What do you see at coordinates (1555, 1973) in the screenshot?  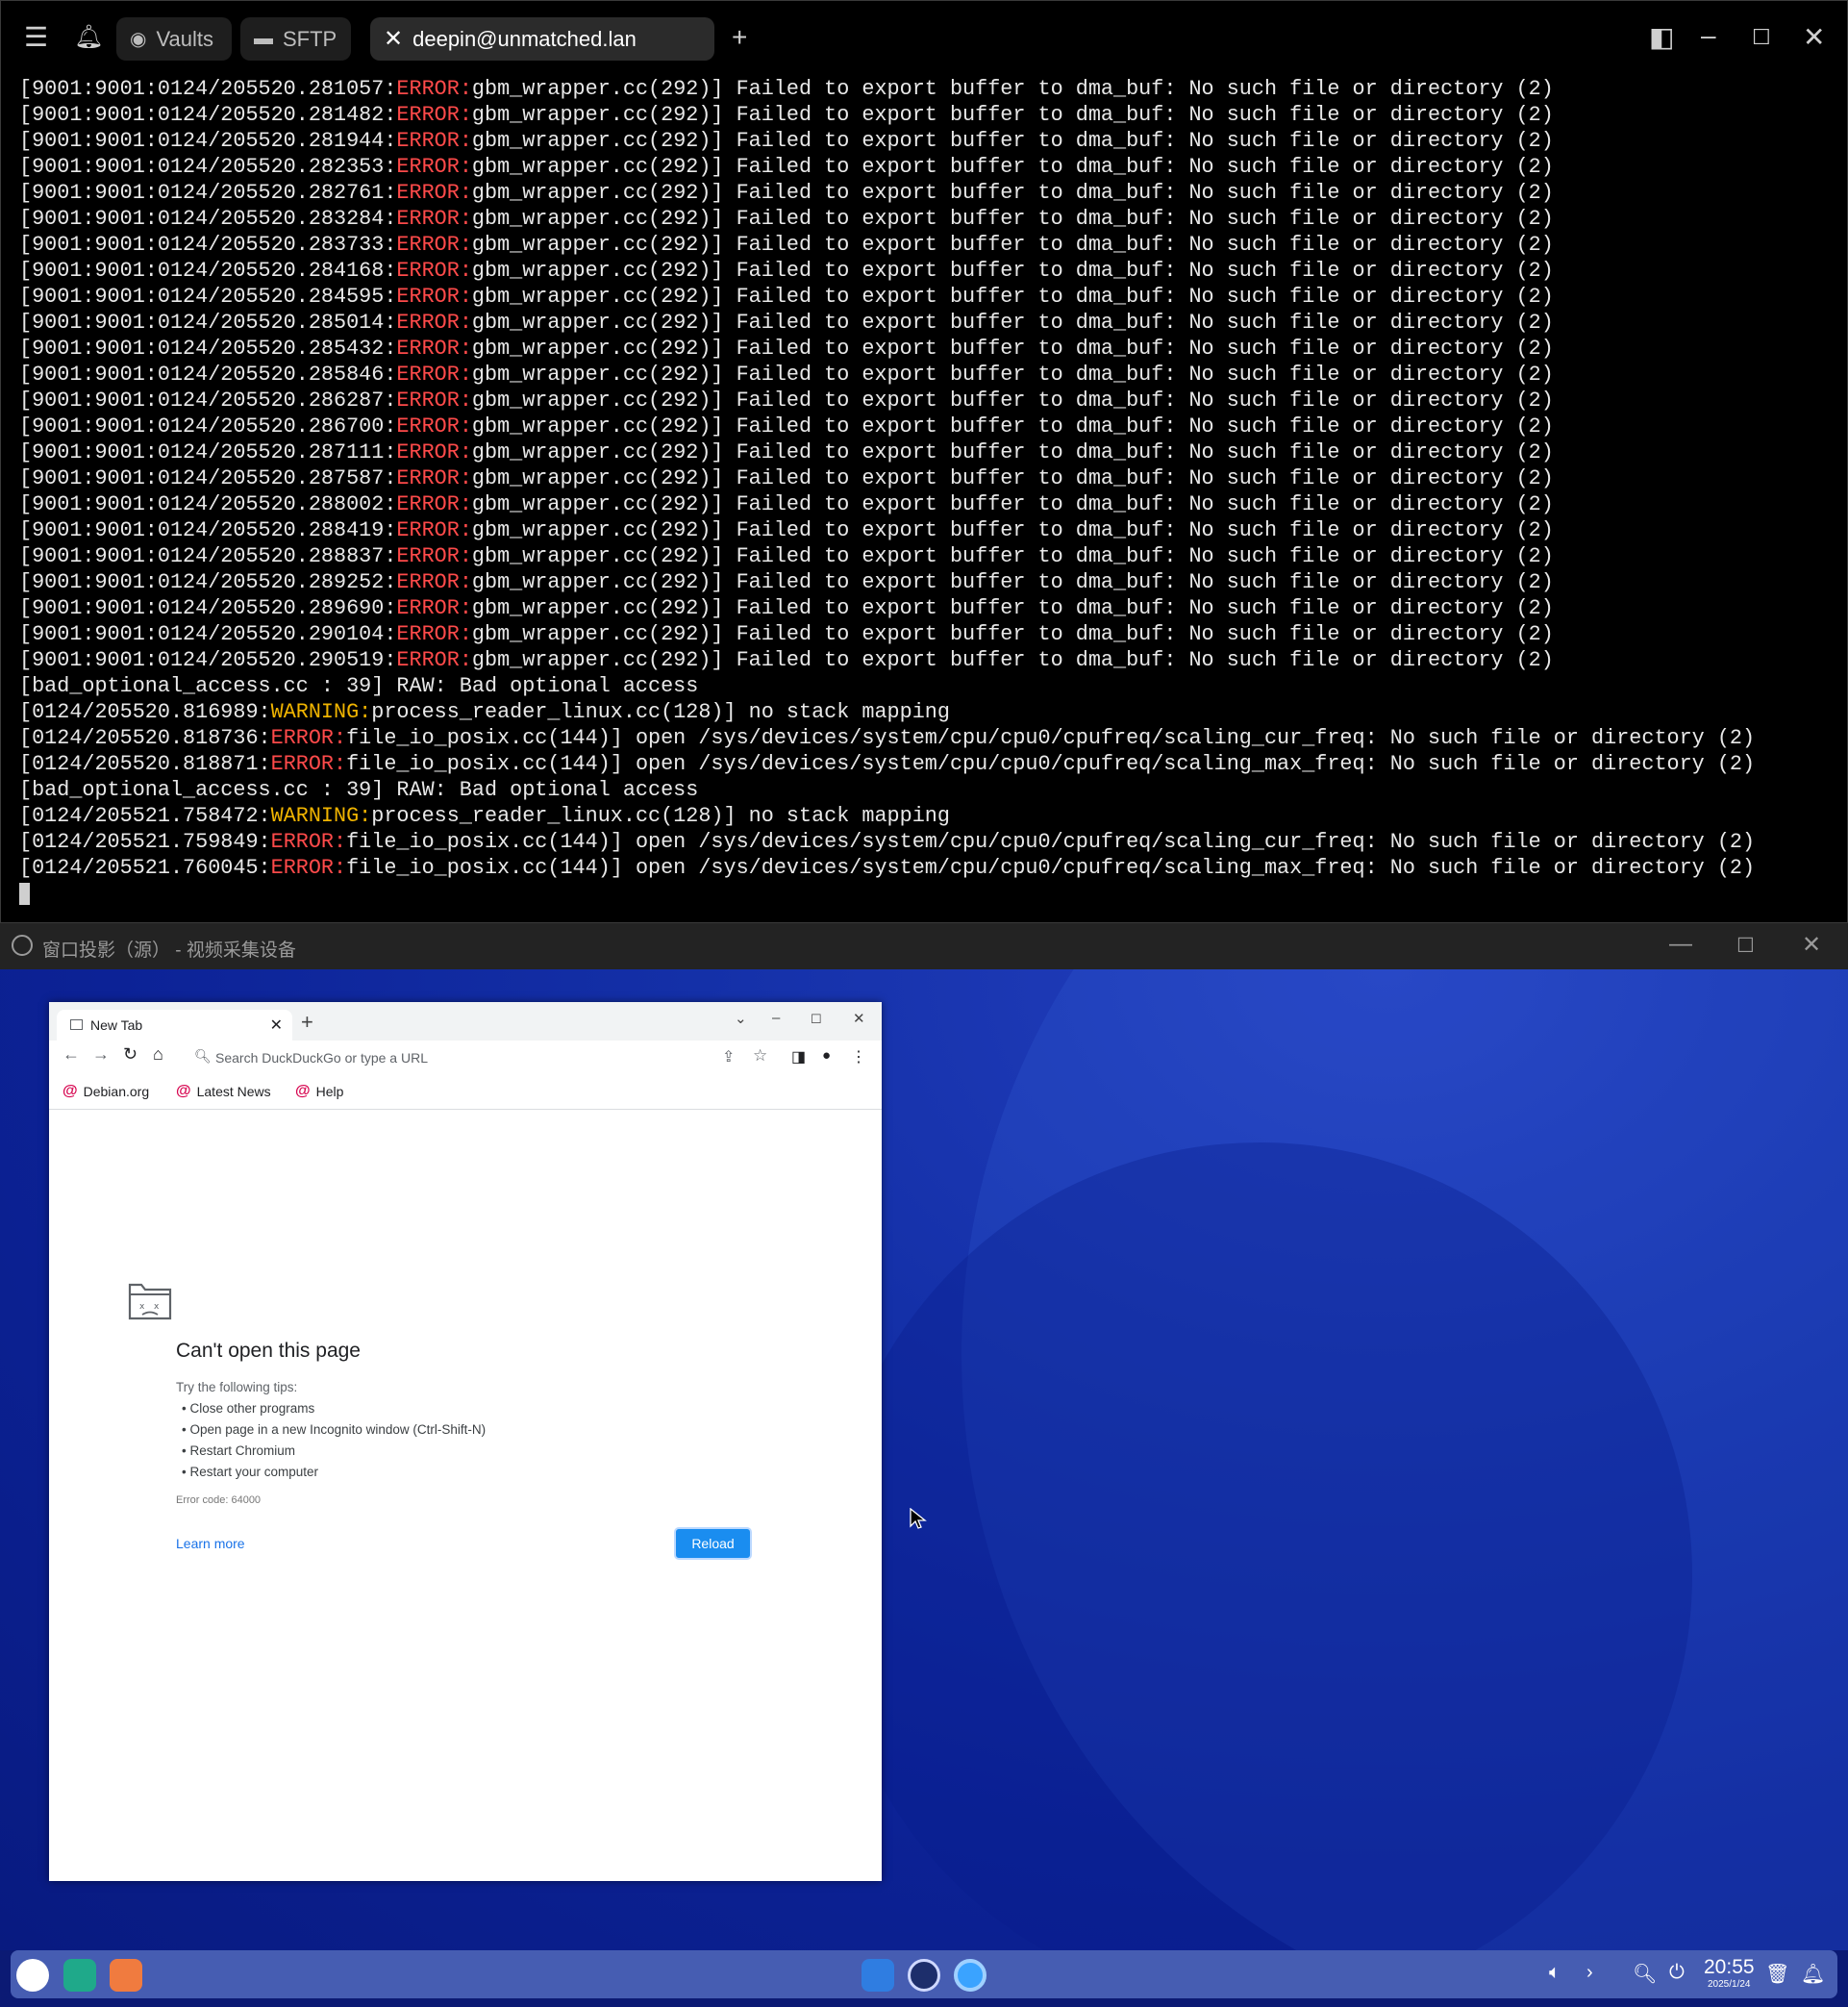 I see `volume-muted-icon: 🔈︎` at bounding box center [1555, 1973].